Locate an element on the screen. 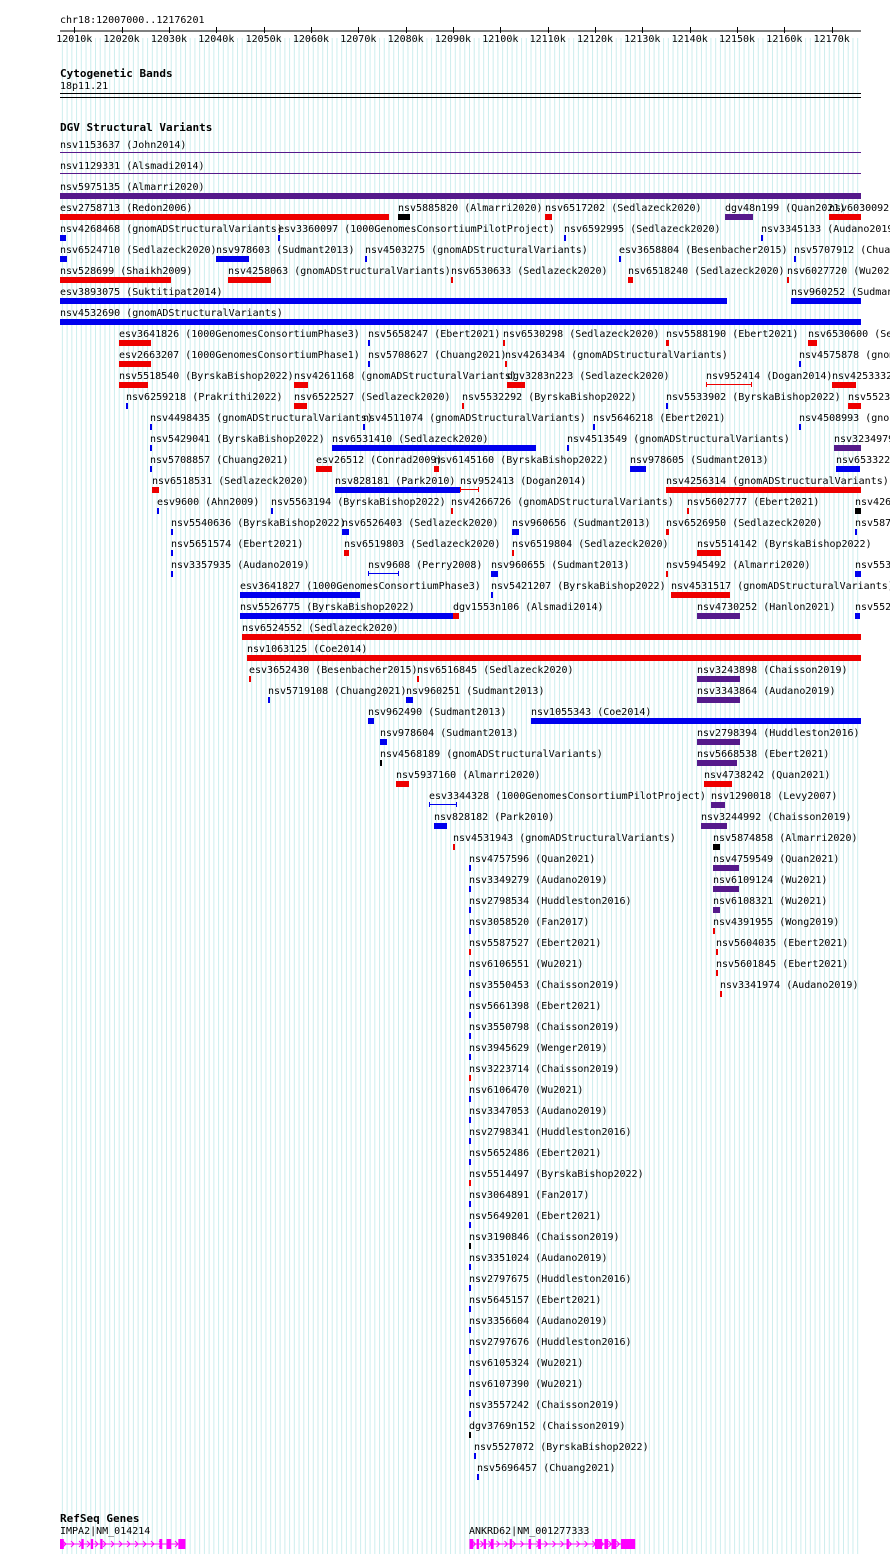 The image size is (890, 1554). variant-label: nsv5429041 (ByrskaBishop2022) is located at coordinates (237, 439).